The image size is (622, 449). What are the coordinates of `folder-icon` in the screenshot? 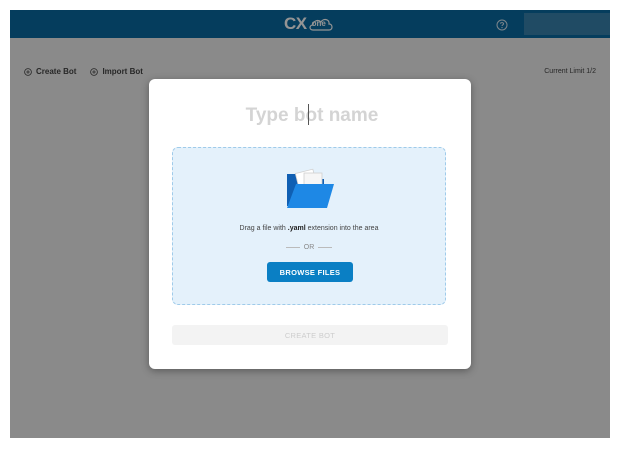 It's located at (310, 192).